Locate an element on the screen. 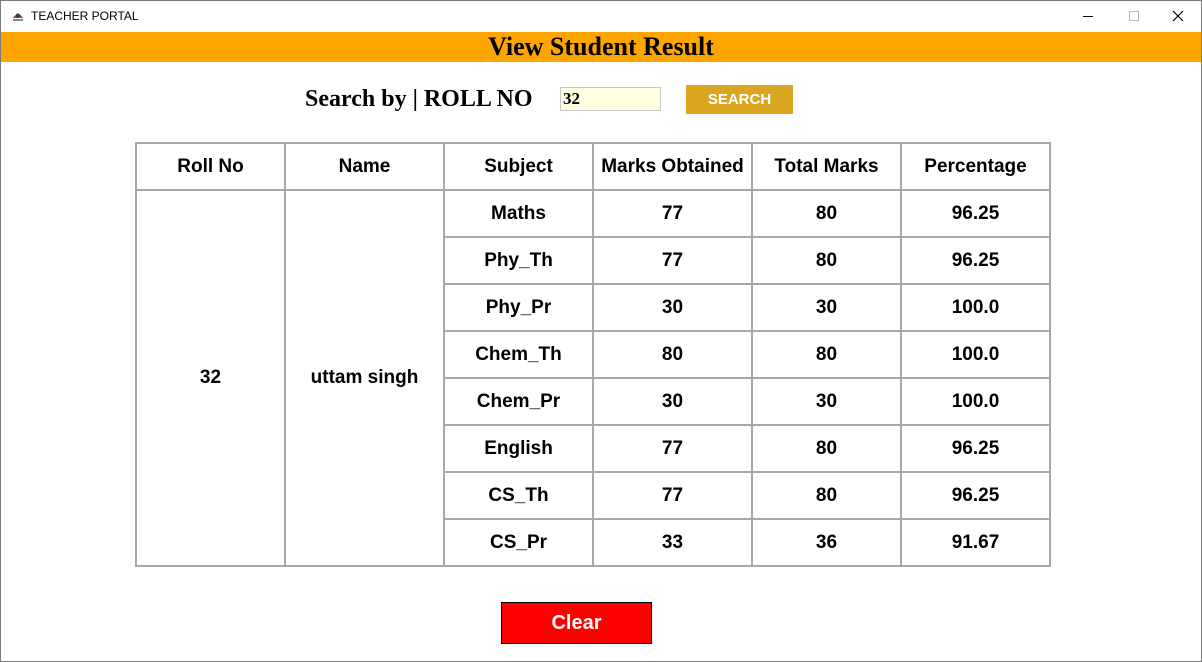  maximize-button is located at coordinates (1134, 16).